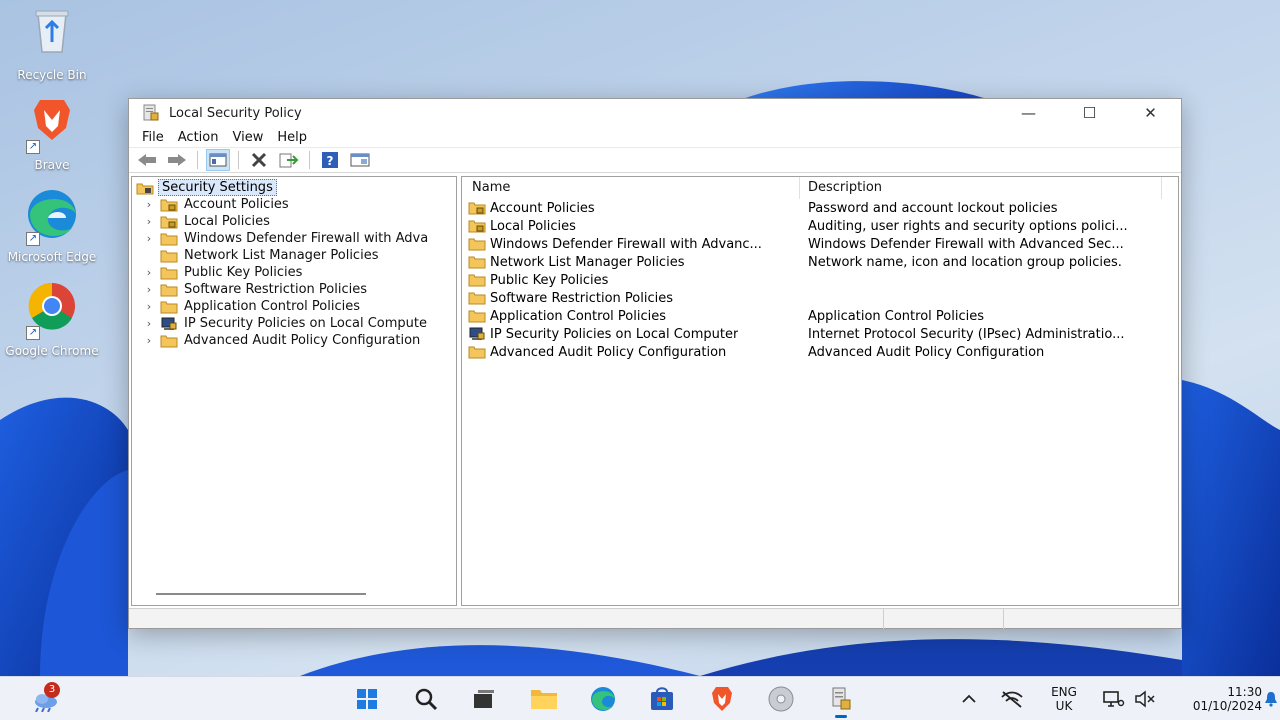  I want to click on tree-item-label: Software Restriction Policies, so click(275, 289).